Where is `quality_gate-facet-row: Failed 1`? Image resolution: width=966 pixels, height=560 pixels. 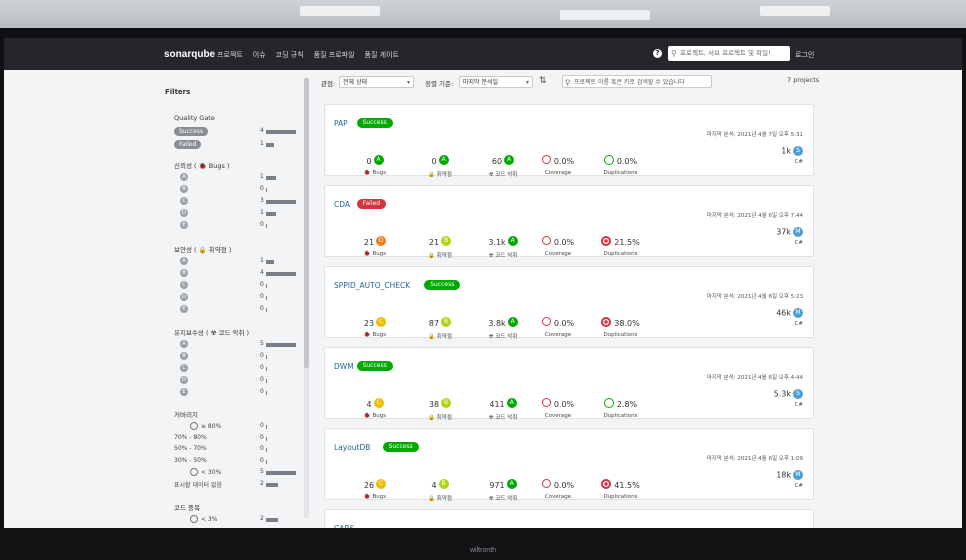 quality_gate-facet-row: Failed 1 is located at coordinates (244, 145).